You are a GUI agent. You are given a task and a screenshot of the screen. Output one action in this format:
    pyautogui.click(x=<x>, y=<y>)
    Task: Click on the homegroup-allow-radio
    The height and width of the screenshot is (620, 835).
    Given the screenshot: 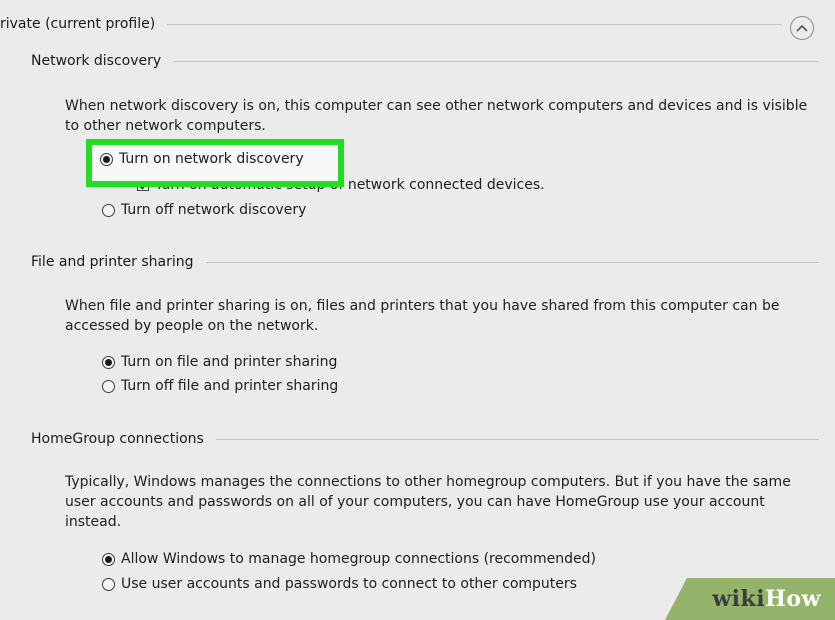 What is the action you would take?
    pyautogui.click(x=108, y=559)
    